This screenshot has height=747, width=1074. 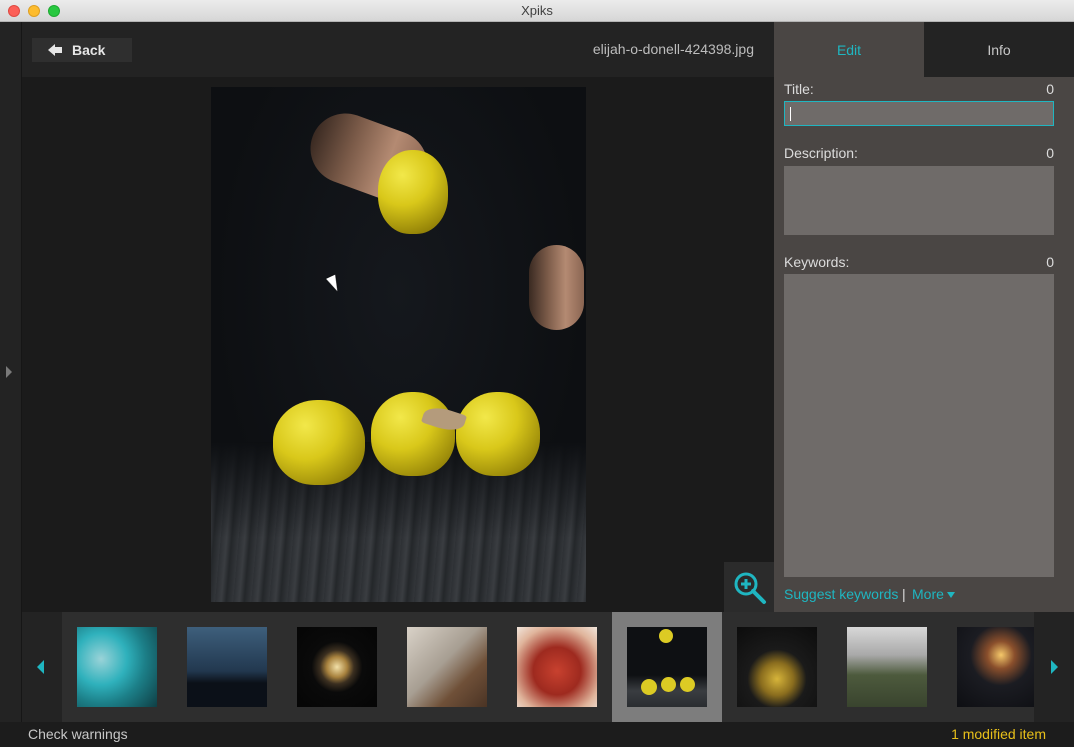 I want to click on description-label: Description:, so click(x=821, y=153).